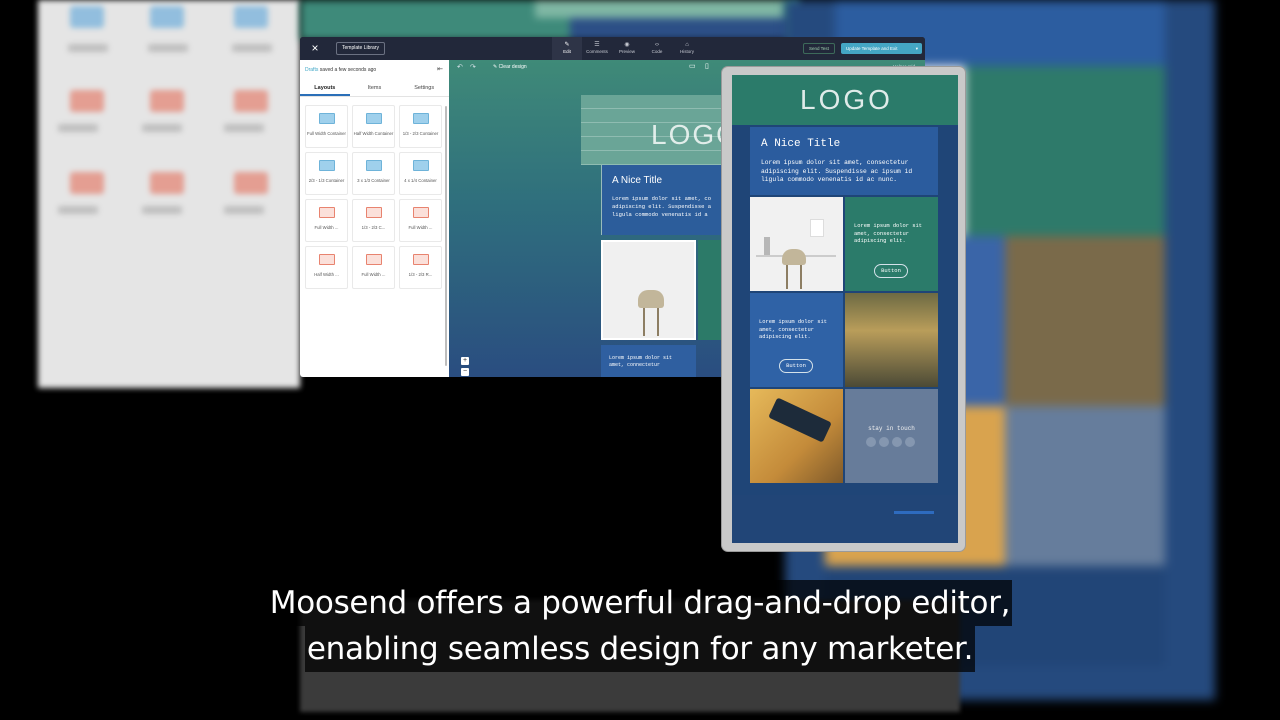 The height and width of the screenshot is (720, 1280). Describe the element at coordinates (315, 48) in the screenshot. I see `close-icon: ×` at that location.